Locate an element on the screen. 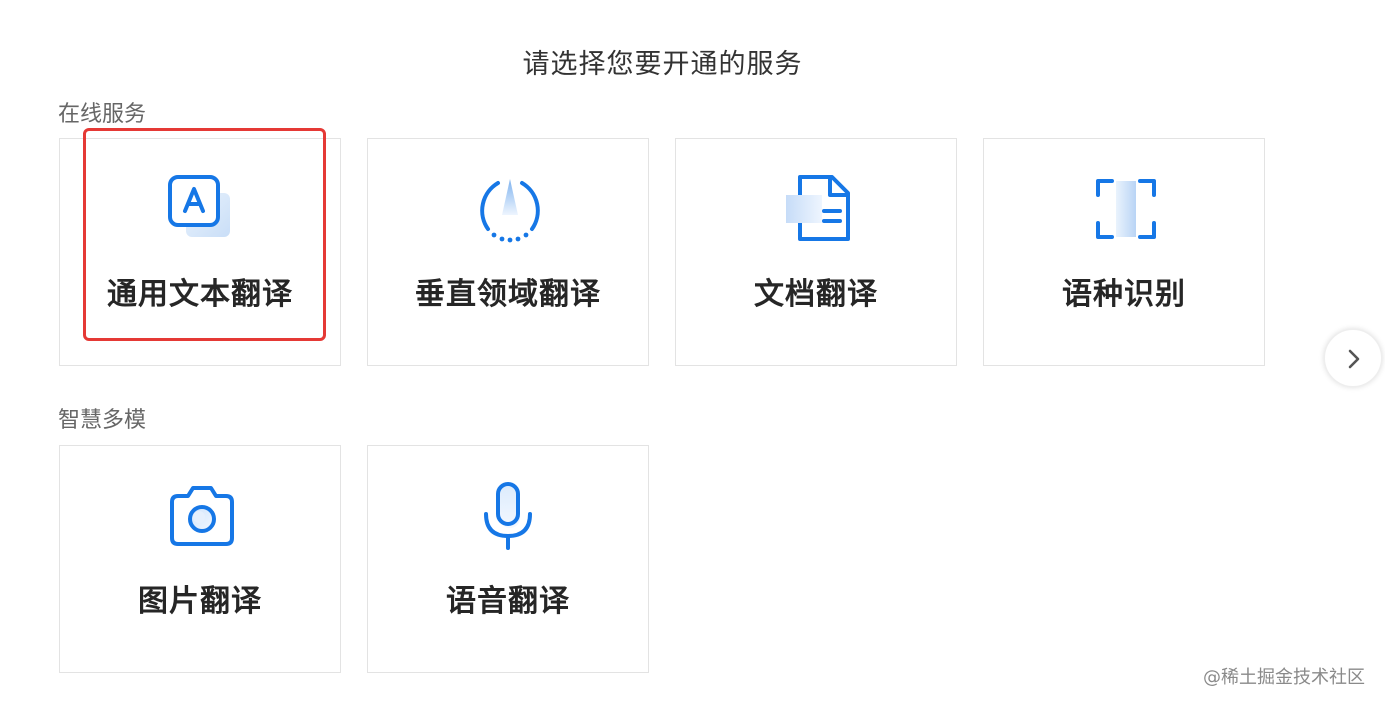 This screenshot has height=704, width=1385. page-title: 请选择您要开通的服务 is located at coordinates (662, 64).